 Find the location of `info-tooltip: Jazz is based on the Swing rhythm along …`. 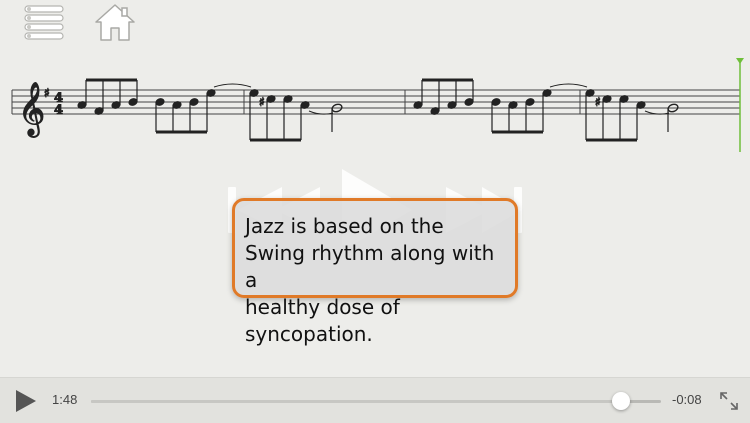

info-tooltip: Jazz is based on the Swing rhythm along … is located at coordinates (375, 272).